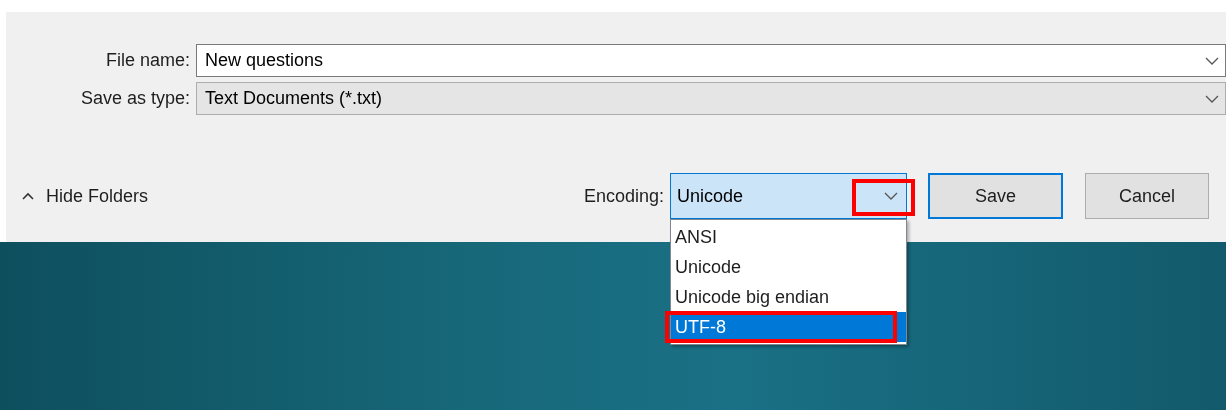  Describe the element at coordinates (292, 196) in the screenshot. I see `hide-folders-button: Hide Folders` at that location.